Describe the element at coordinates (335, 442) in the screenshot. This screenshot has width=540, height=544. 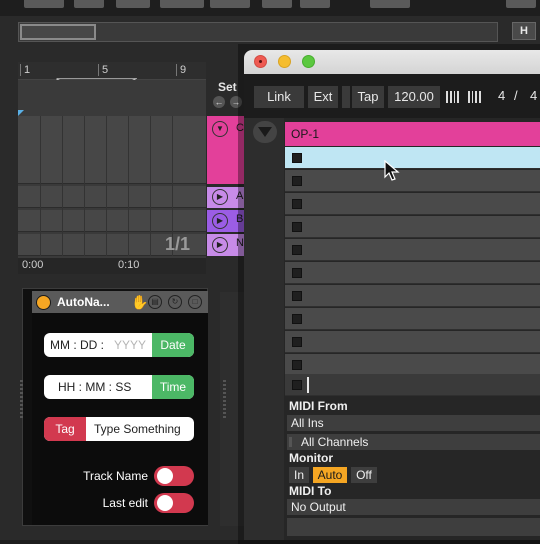
I see `midi-channel-value: All Channels` at that location.